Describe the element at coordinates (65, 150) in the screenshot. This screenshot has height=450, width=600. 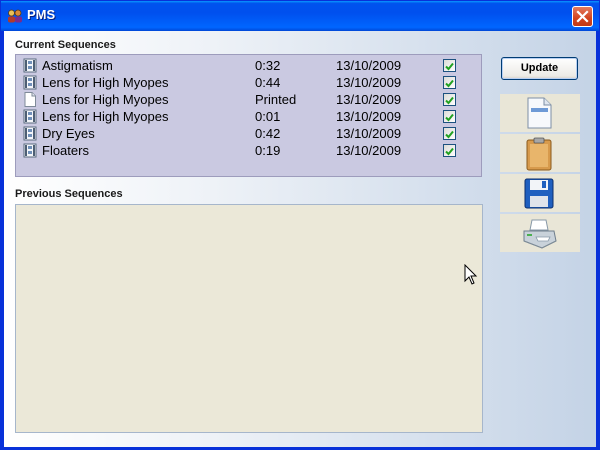
I see `sequence-name: Floaters` at that location.